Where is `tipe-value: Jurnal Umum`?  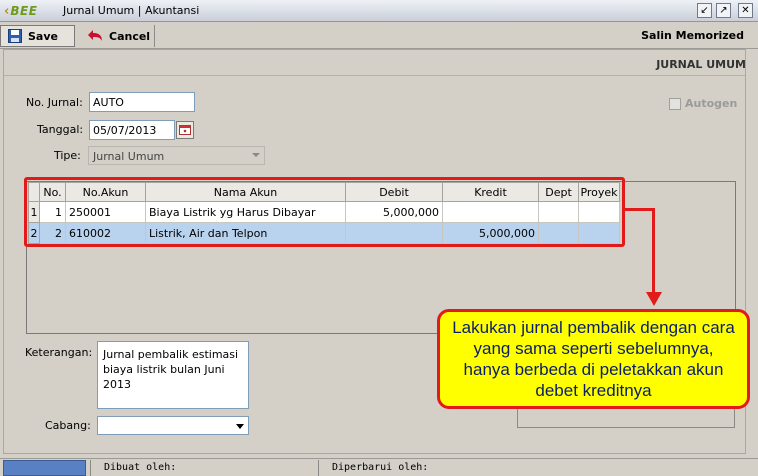
tipe-value: Jurnal Umum is located at coordinates (129, 156).